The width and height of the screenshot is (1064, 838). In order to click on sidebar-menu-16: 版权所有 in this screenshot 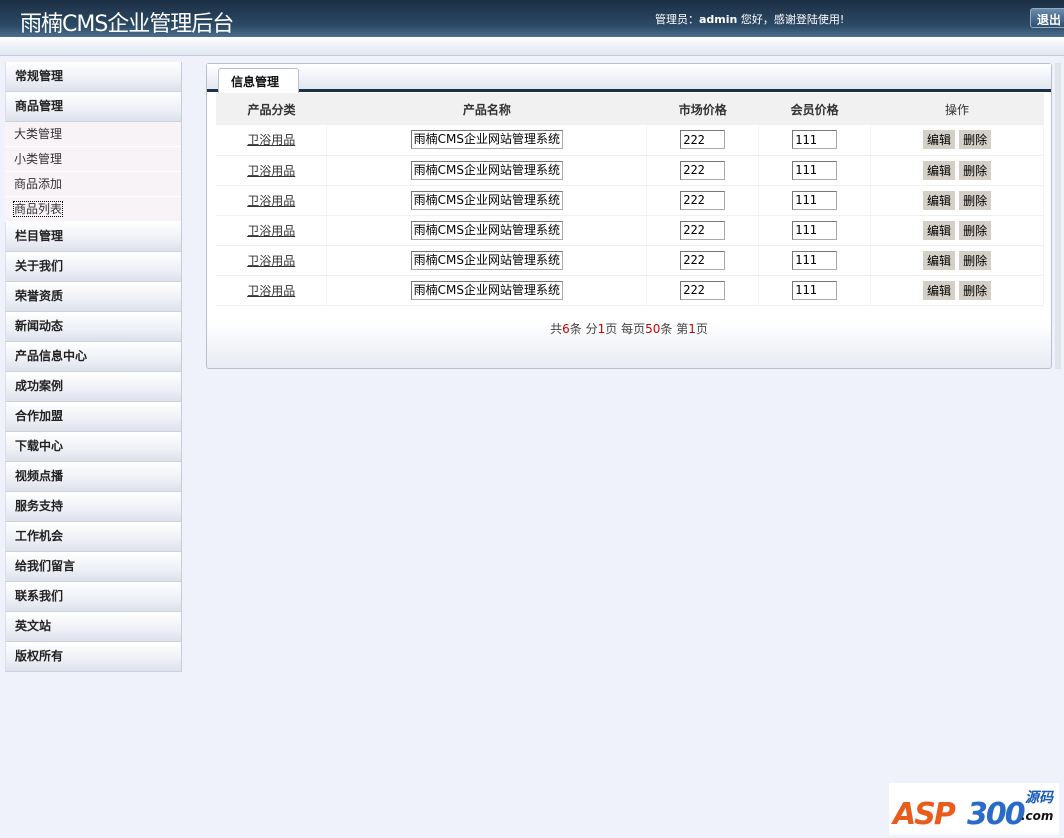, I will do `click(93, 657)`.